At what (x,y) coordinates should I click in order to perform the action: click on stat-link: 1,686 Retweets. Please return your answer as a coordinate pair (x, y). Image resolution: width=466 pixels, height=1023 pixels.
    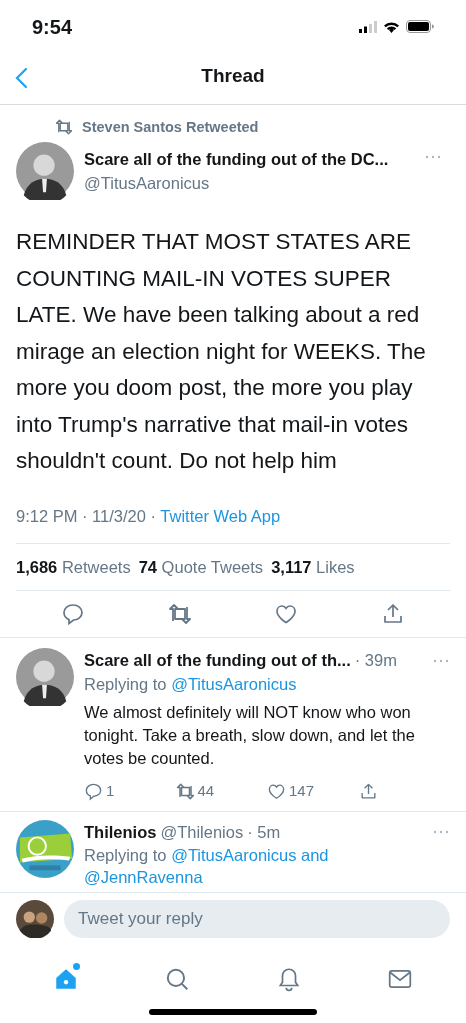
    Looking at the image, I should click on (73, 567).